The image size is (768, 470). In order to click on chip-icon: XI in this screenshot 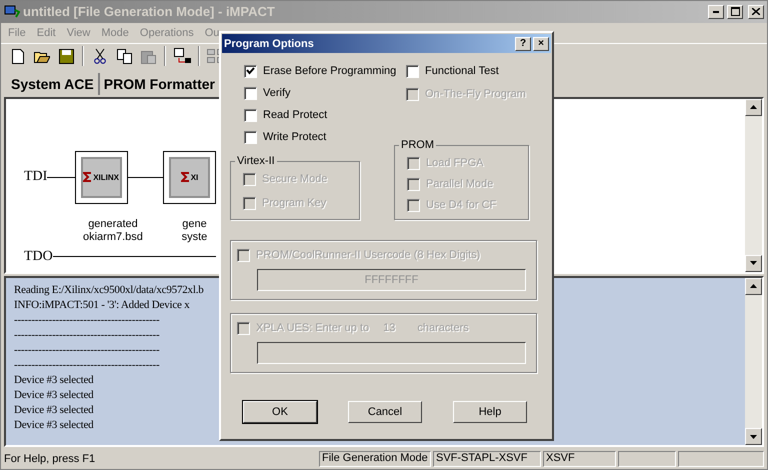, I will do `click(189, 177)`.